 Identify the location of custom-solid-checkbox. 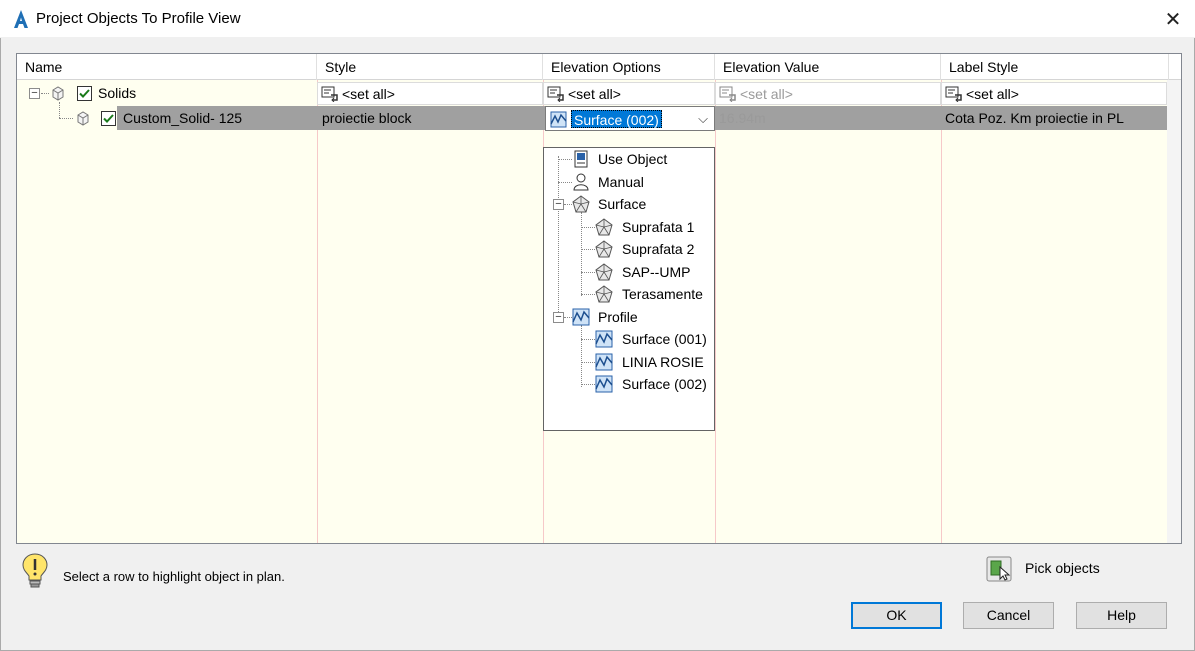
(108, 118).